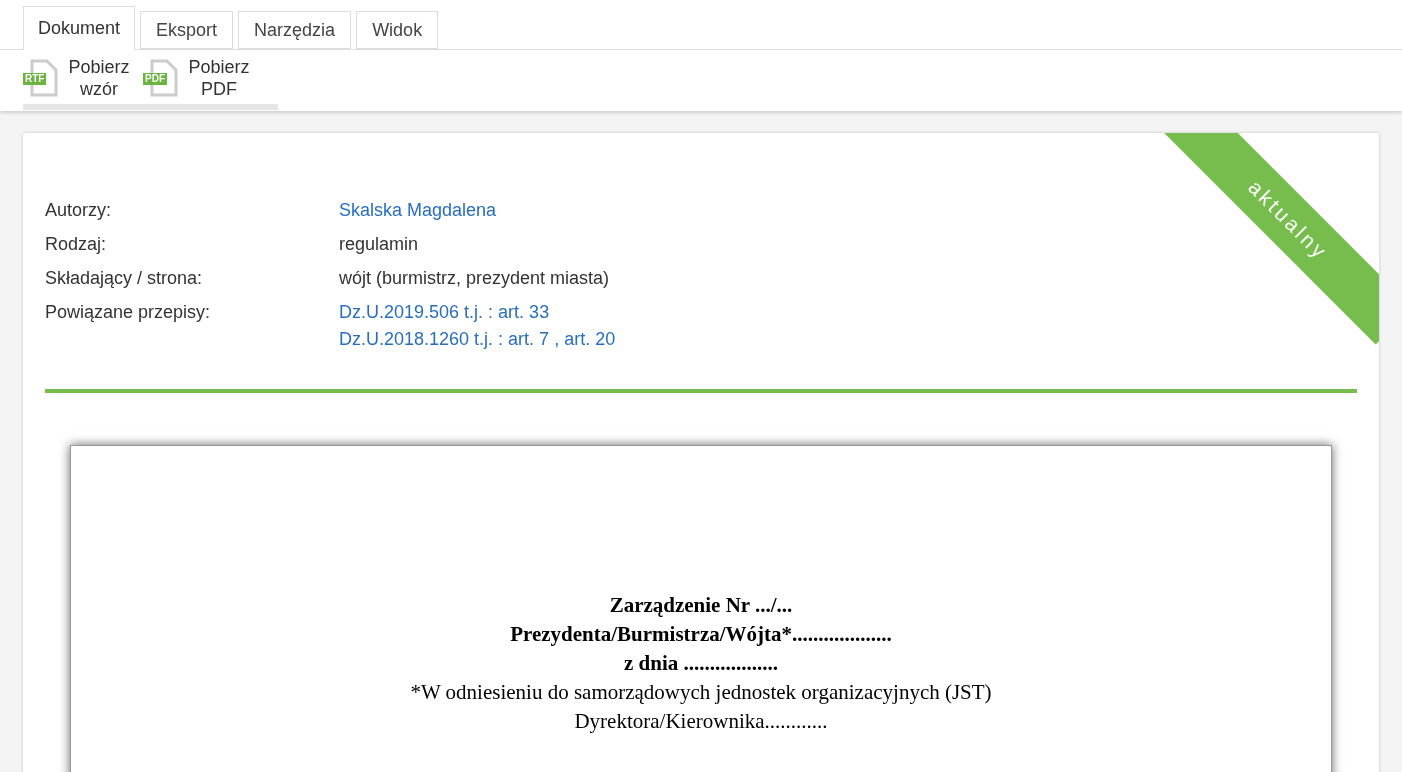 This screenshot has height=772, width=1402. What do you see at coordinates (524, 312) in the screenshot?
I see `regulation-link: art. 33` at bounding box center [524, 312].